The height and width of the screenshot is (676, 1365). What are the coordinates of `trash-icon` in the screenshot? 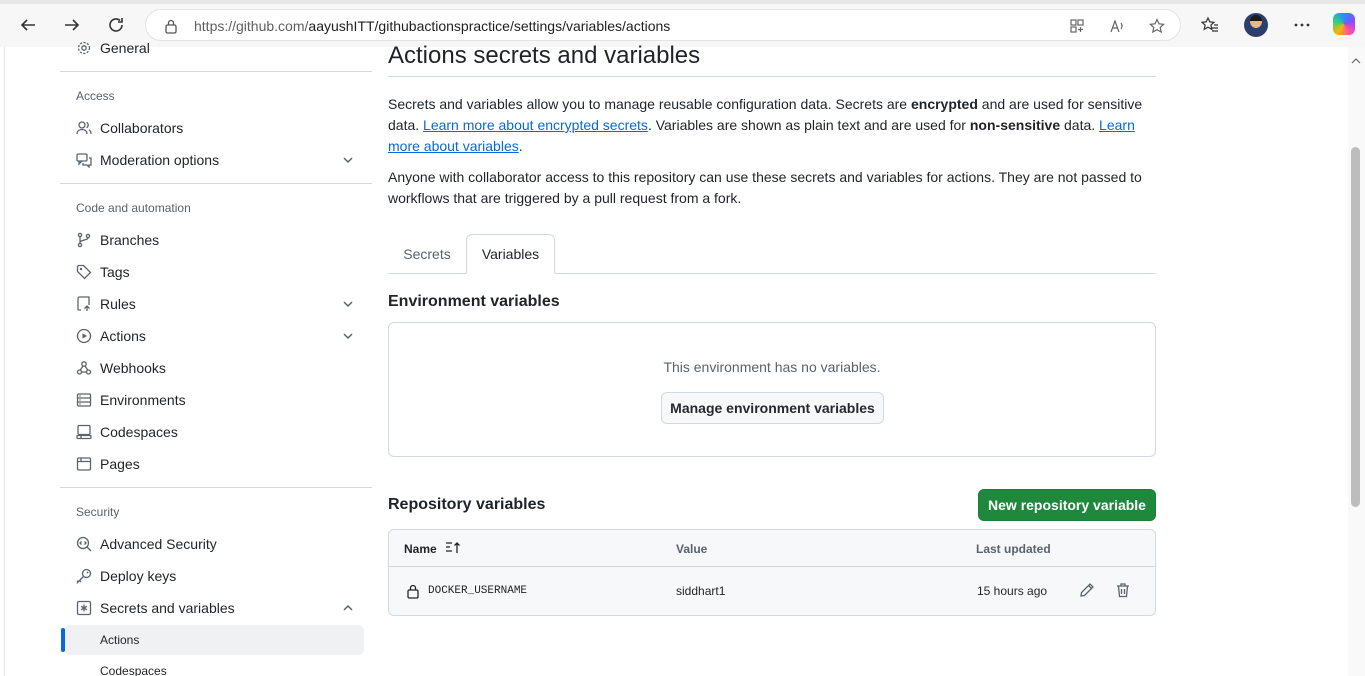 It's located at (1123, 590).